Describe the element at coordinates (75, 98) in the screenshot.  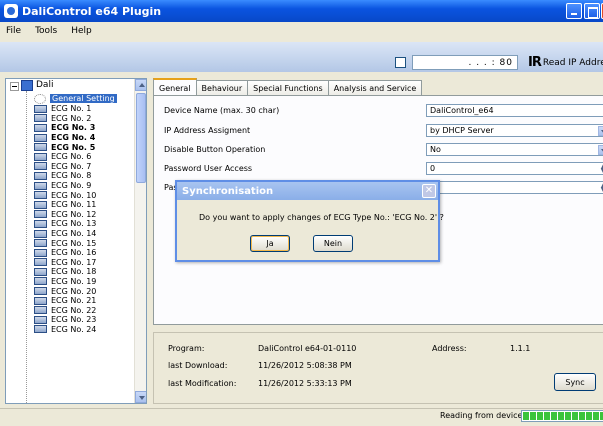
I see `tree-item-general-setting: General Setting` at that location.